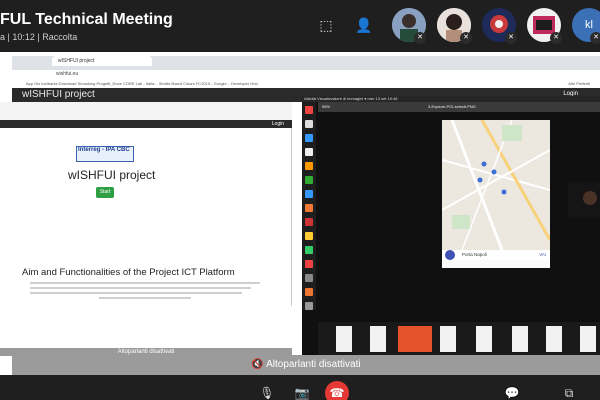  What do you see at coordinates (257, 364) in the screenshot?
I see `speaker-off-icon: 🔇` at bounding box center [257, 364].